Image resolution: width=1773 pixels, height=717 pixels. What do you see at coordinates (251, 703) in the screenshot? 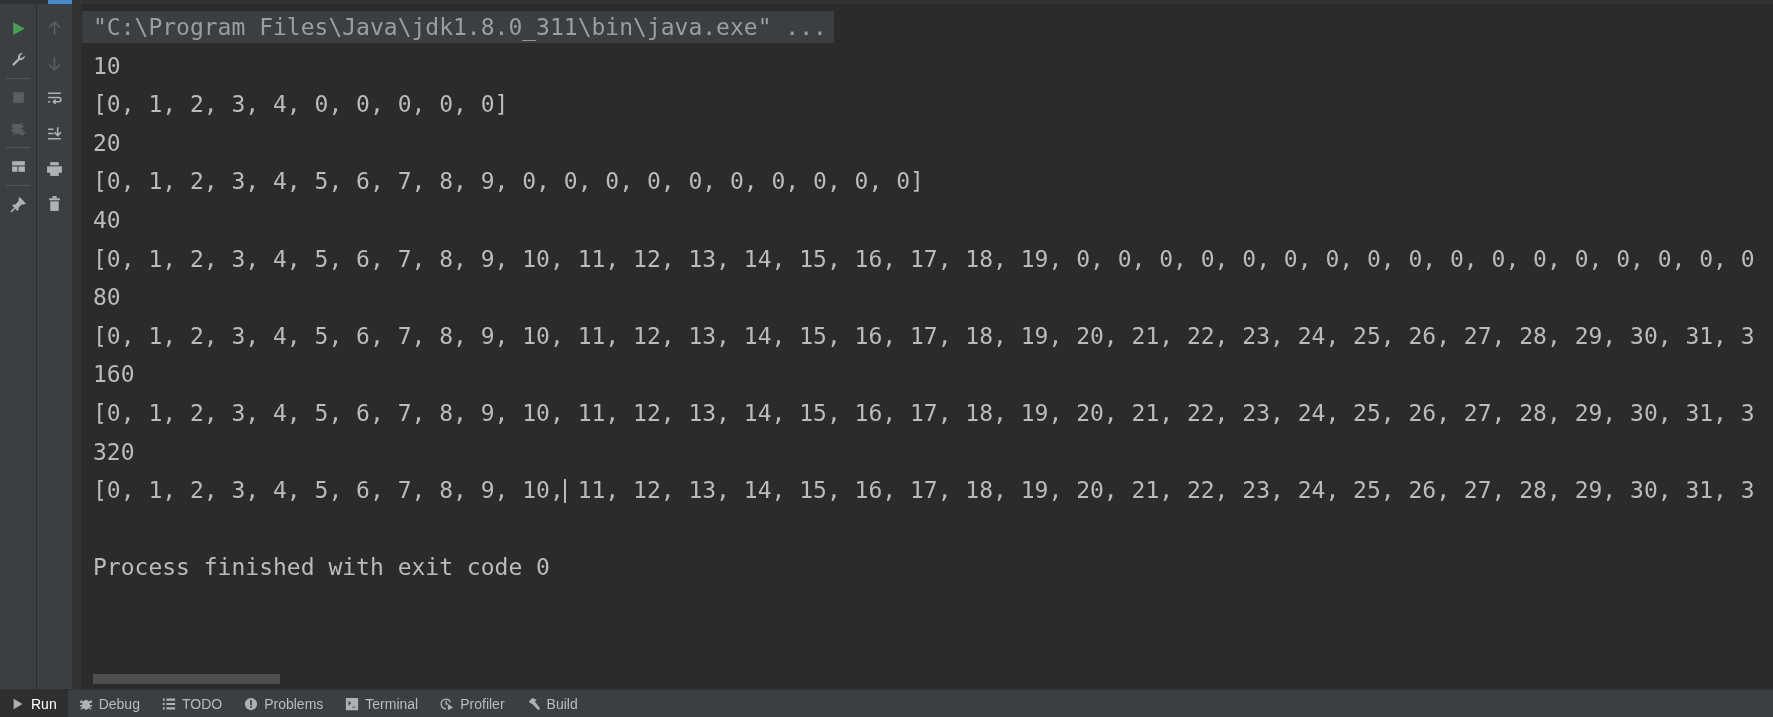
I see `exclamation-icon` at bounding box center [251, 703].